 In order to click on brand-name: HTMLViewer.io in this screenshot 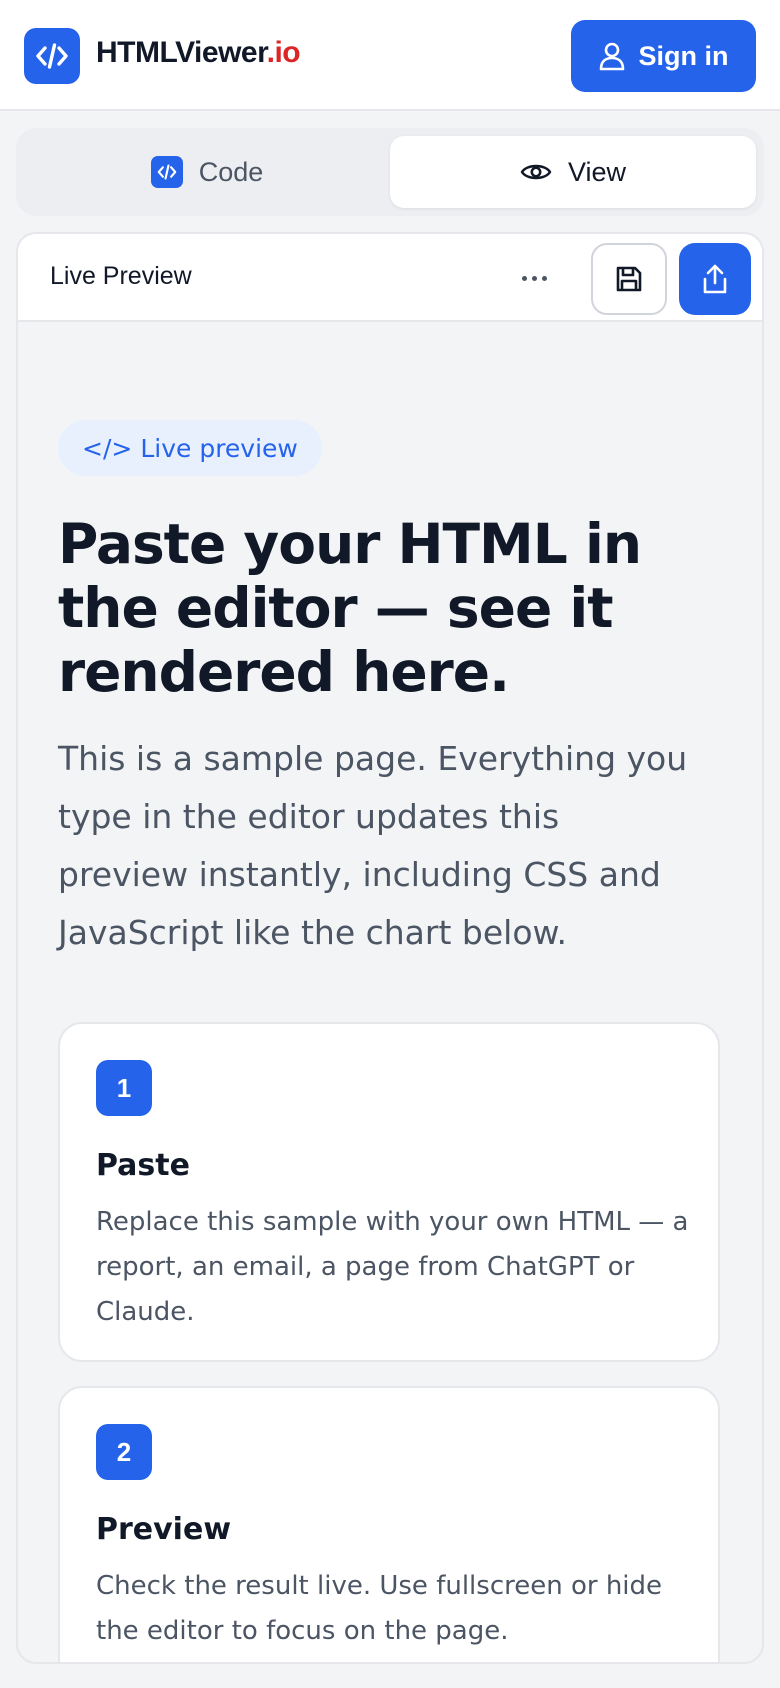, I will do `click(198, 53)`.